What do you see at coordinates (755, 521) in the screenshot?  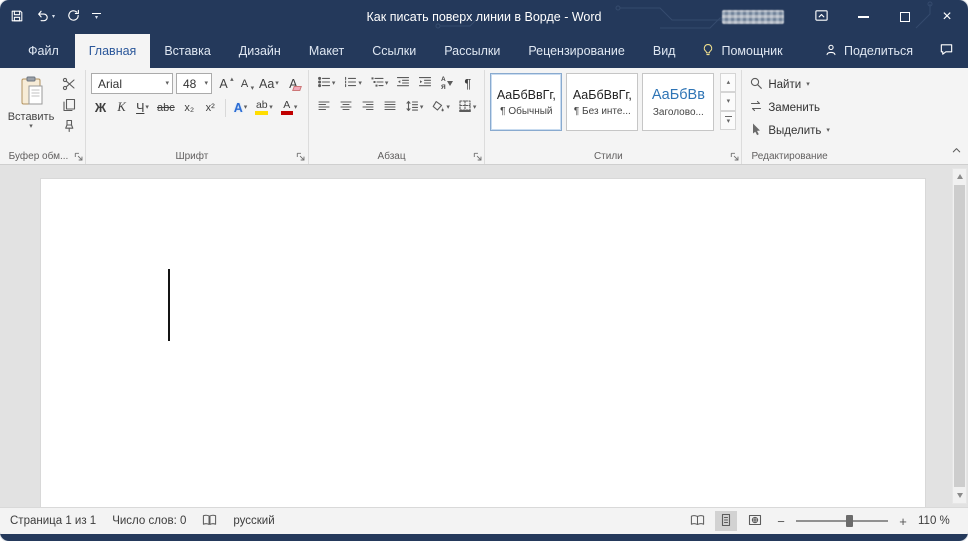 I see `web-layout-button` at bounding box center [755, 521].